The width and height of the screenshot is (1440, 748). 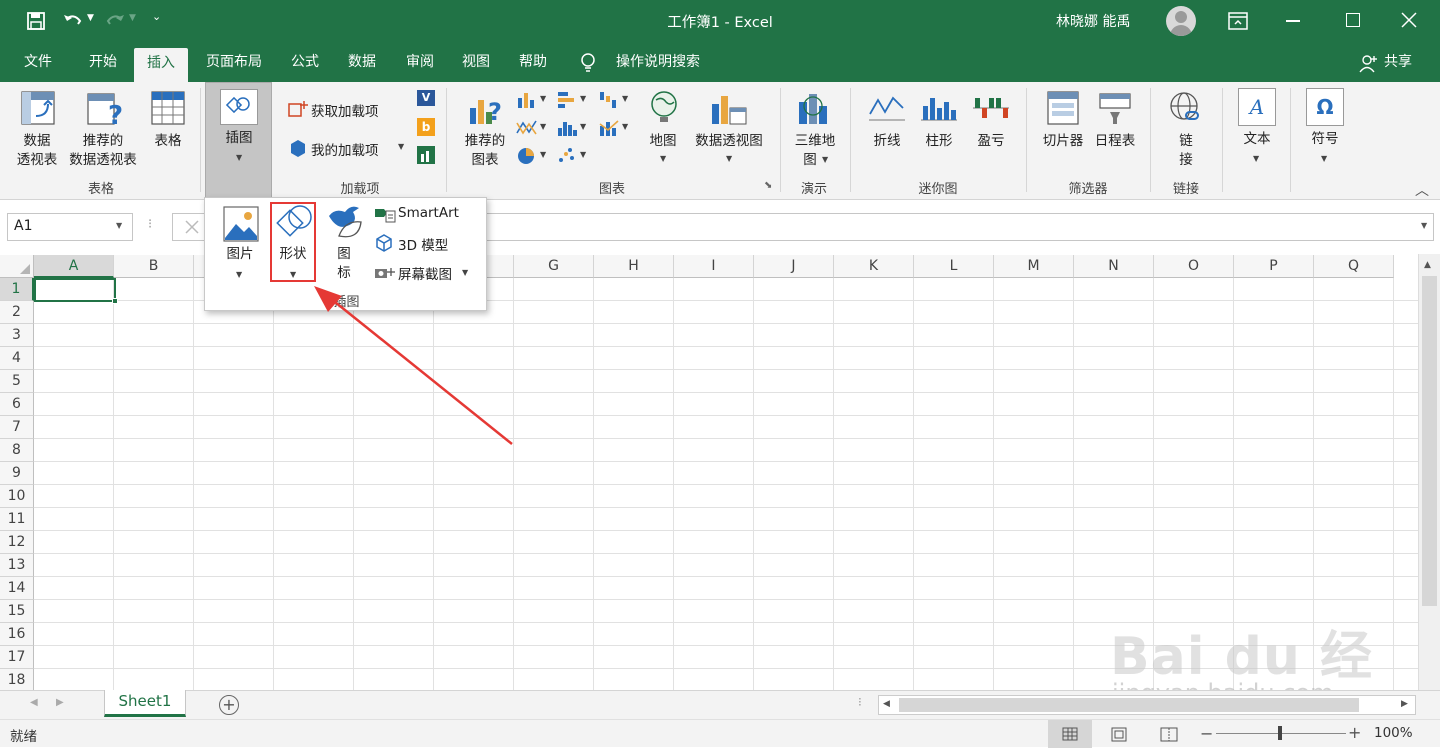 What do you see at coordinates (34, 702) in the screenshot?
I see `sheet-prev-icon: ◀` at bounding box center [34, 702].